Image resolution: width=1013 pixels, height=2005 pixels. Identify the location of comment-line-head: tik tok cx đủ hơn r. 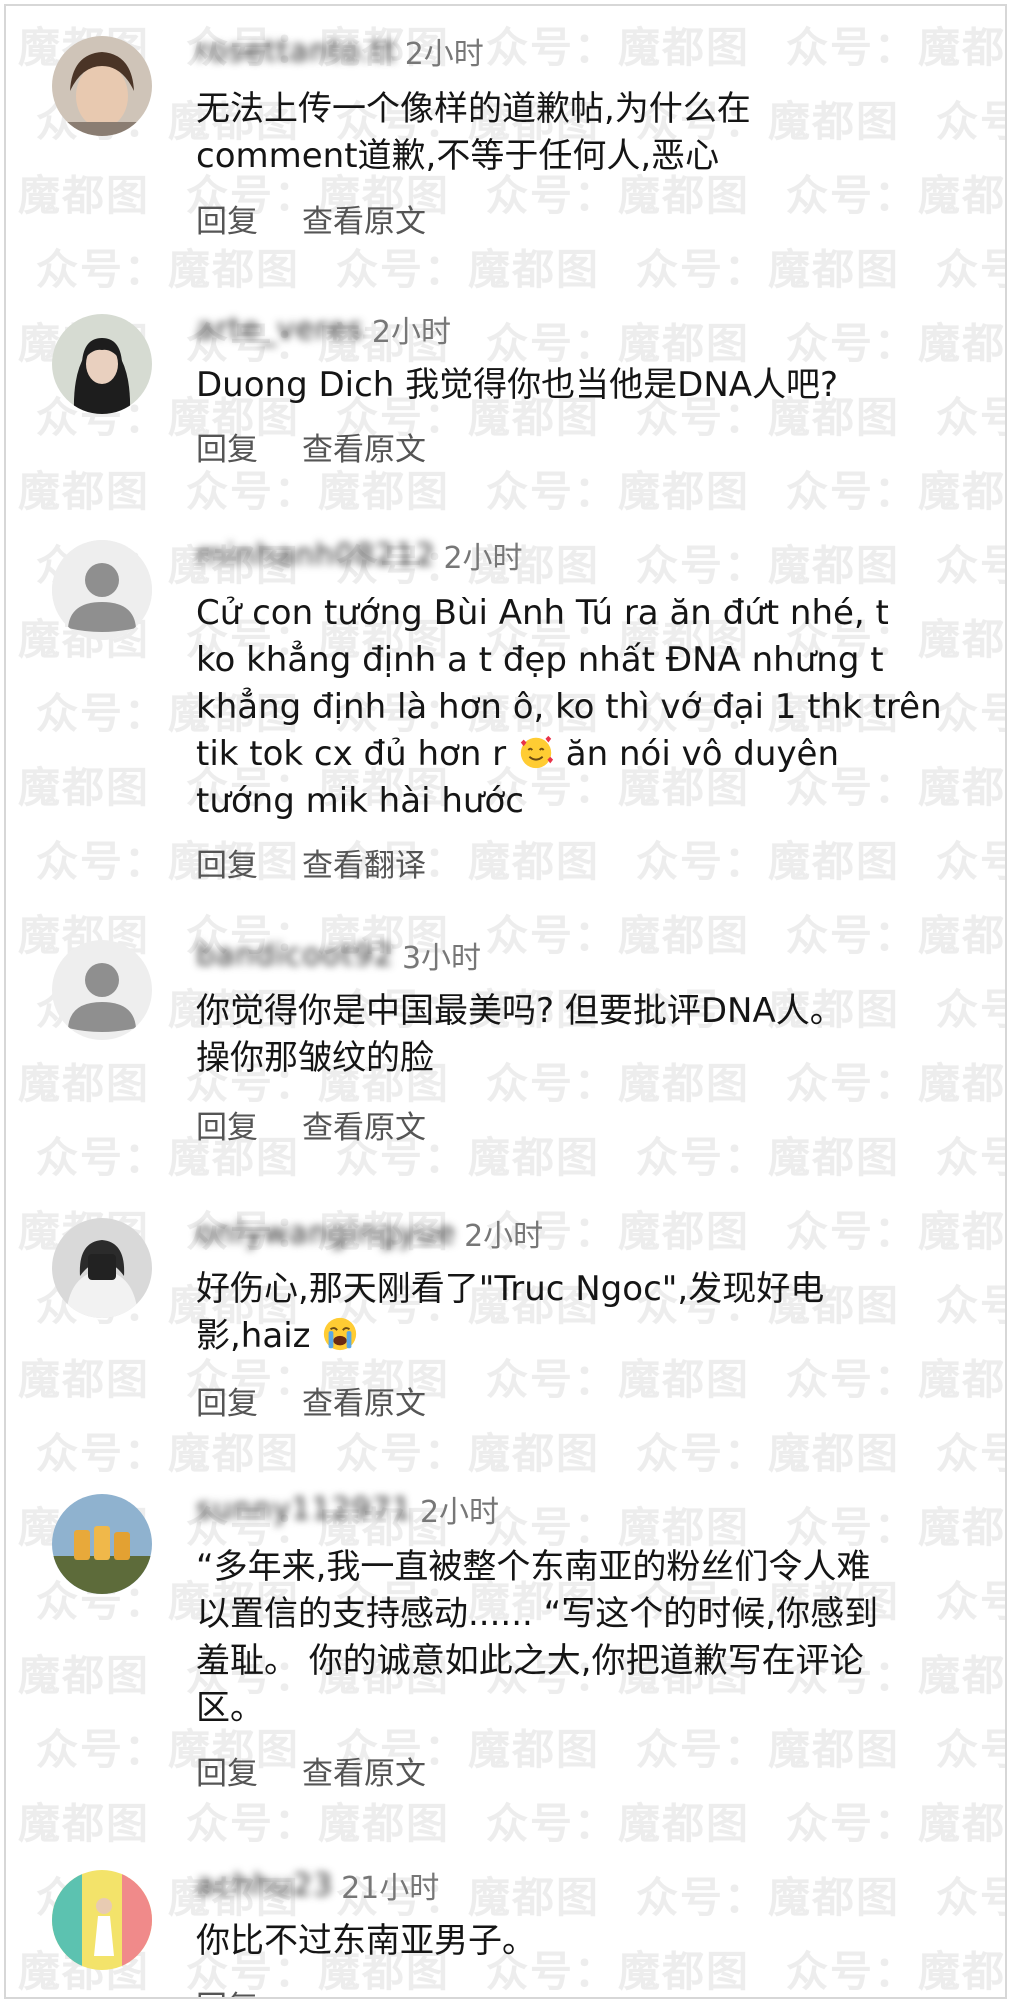
(351, 754).